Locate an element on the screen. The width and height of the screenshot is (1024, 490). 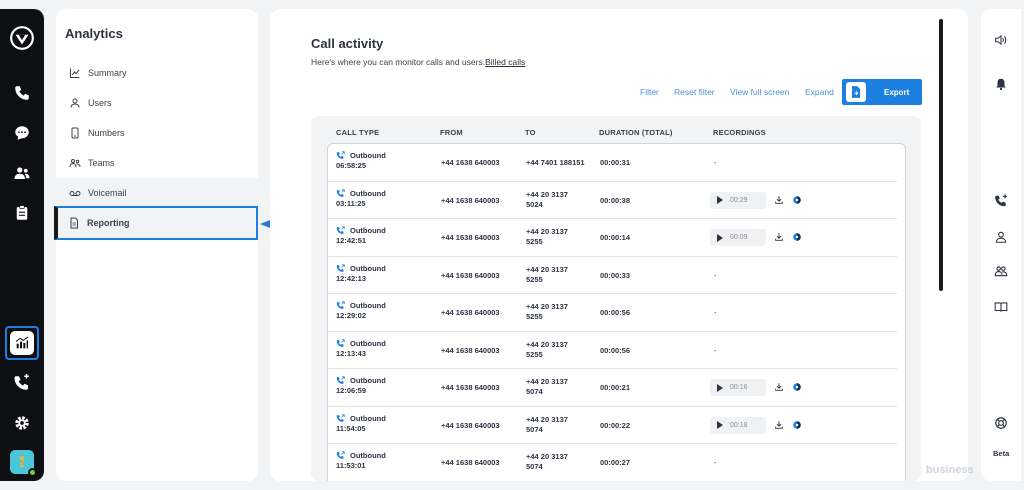
clipboard-icon is located at coordinates (22, 213).